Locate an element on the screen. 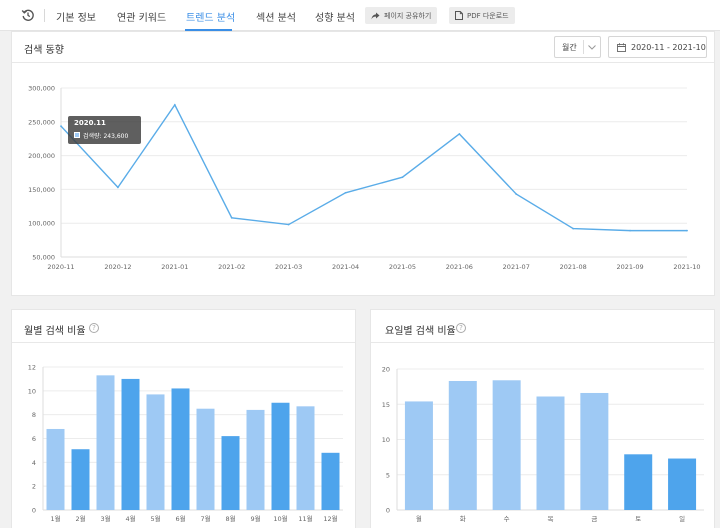 The image size is (720, 528). x-tick-label: 2021-06 is located at coordinates (459, 267).